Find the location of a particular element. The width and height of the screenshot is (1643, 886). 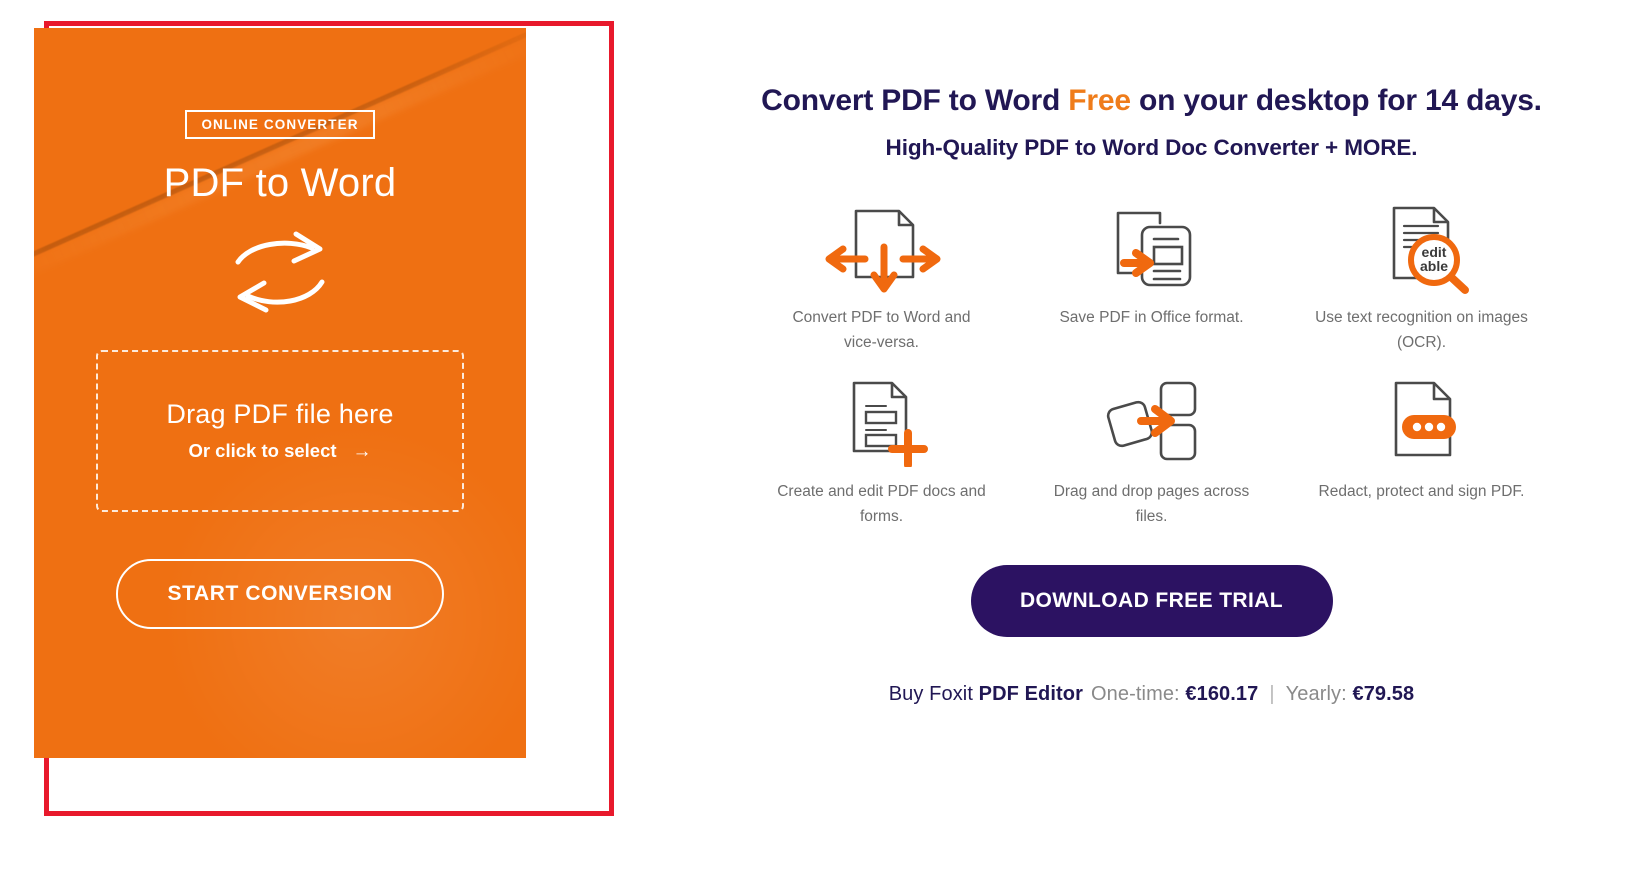

feature-caption: Use text recognition on images (OCR). is located at coordinates (1421, 330).